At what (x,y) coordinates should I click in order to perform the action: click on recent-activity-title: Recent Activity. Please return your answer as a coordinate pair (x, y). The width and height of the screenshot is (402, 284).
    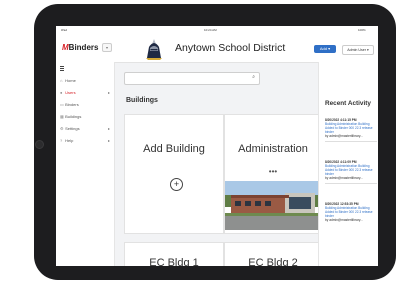
    Looking at the image, I should click on (348, 103).